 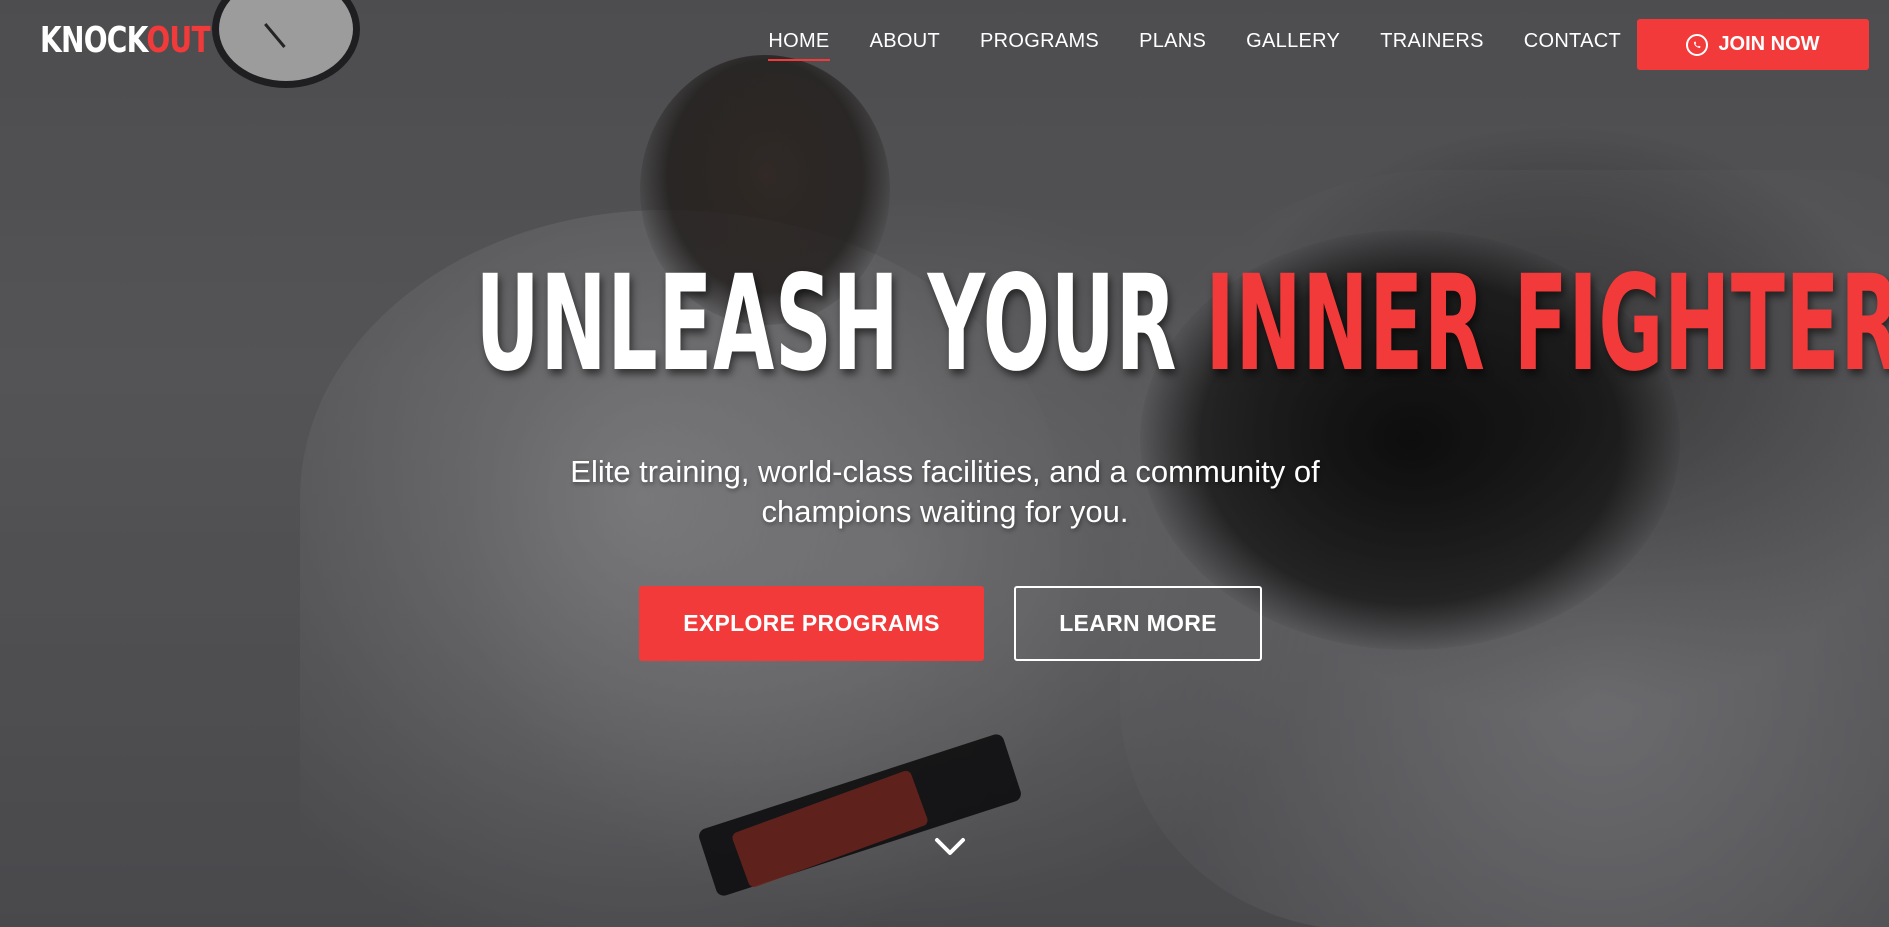 What do you see at coordinates (950, 847) in the screenshot?
I see `chevron-down-icon` at bounding box center [950, 847].